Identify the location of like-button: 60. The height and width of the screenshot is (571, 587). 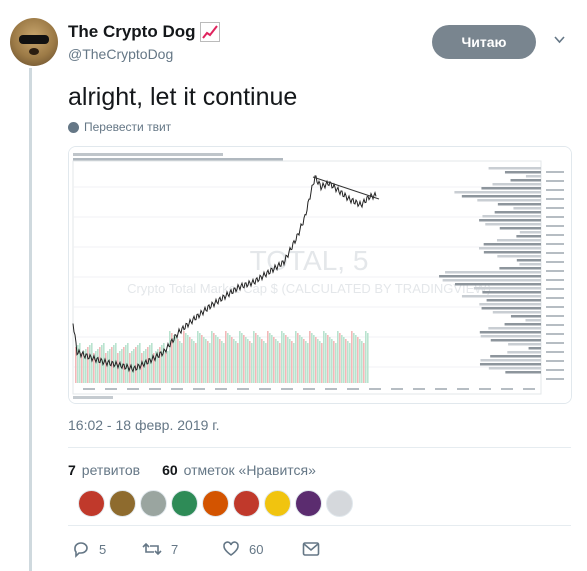
(262, 549).